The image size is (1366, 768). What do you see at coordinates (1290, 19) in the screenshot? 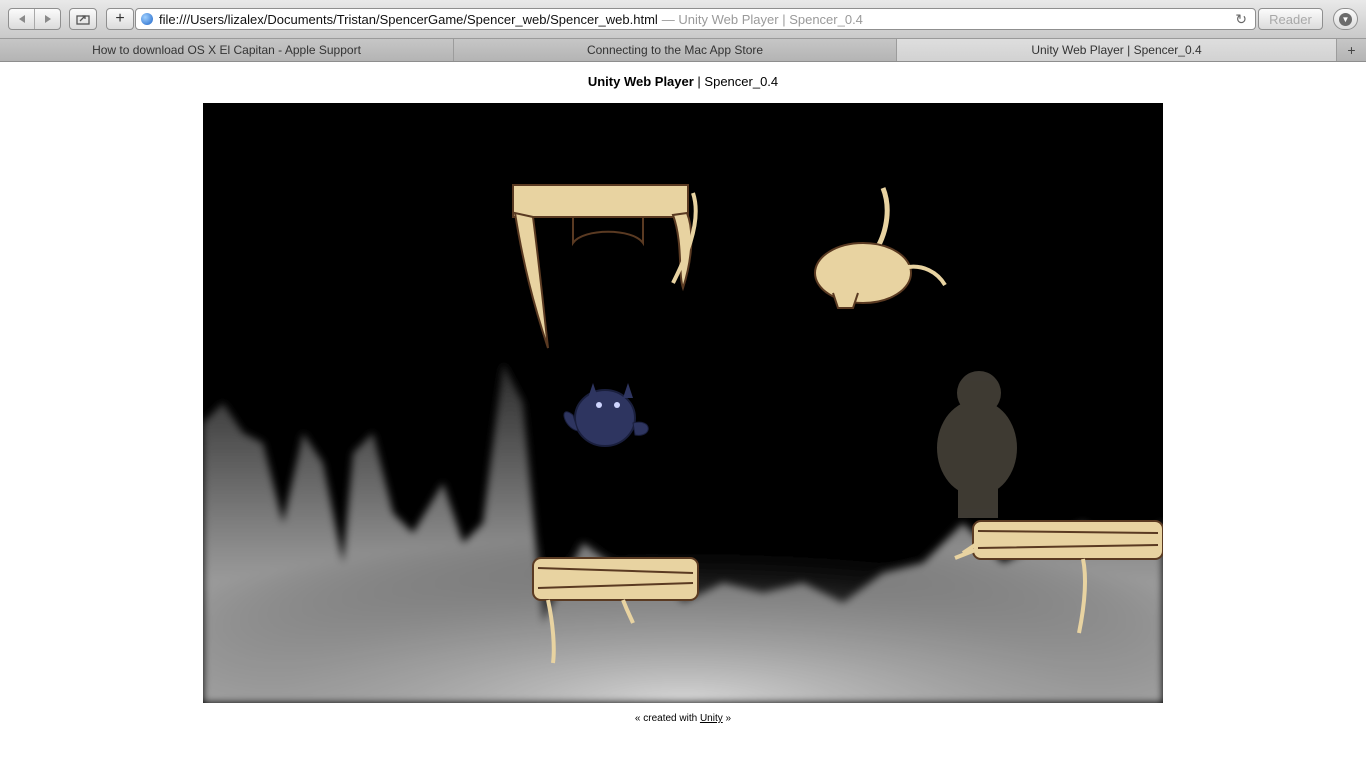
I see `reader-button: Reader` at bounding box center [1290, 19].